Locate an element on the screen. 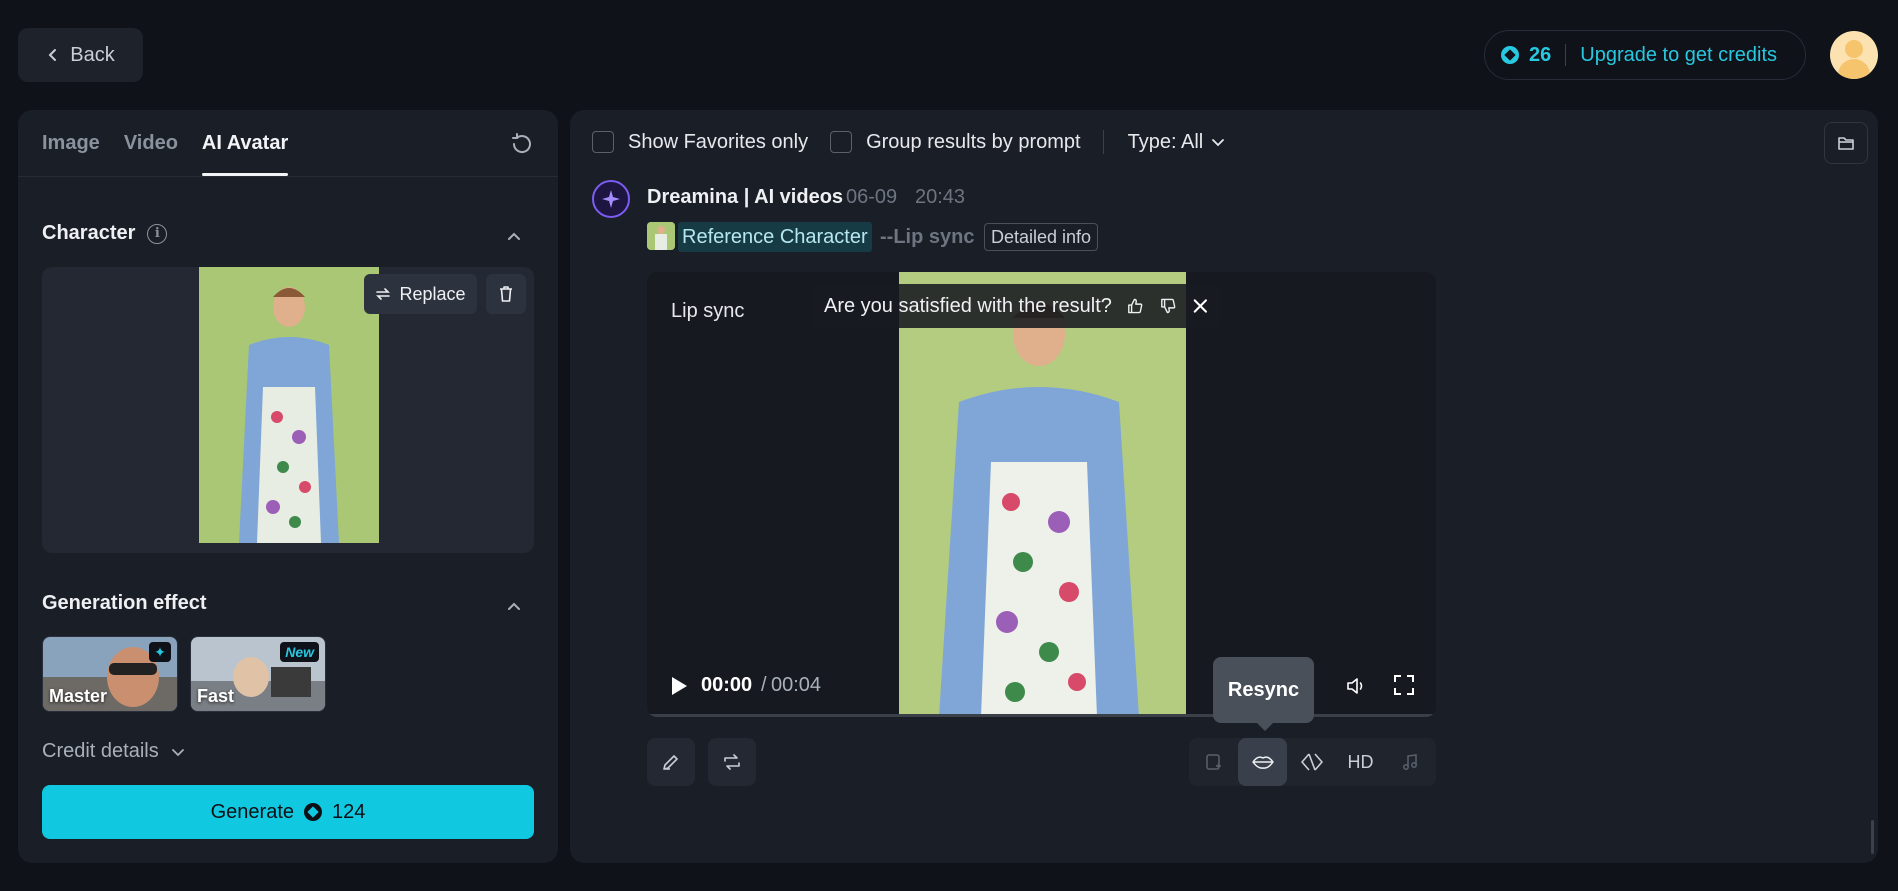 This screenshot has height=891, width=1898. favorites-filter: Show Favorites only is located at coordinates (700, 142).